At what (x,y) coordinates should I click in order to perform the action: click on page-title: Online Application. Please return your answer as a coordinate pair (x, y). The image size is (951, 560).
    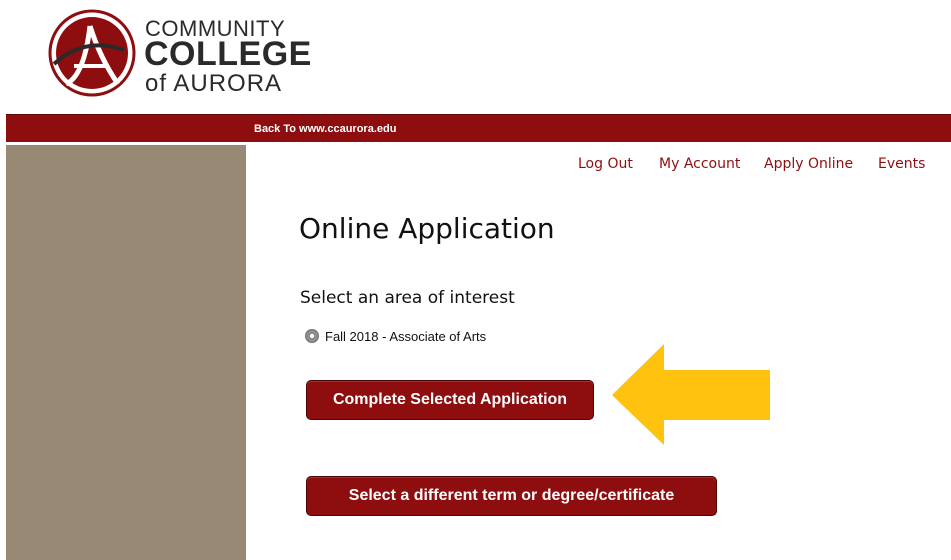
    Looking at the image, I should click on (427, 228).